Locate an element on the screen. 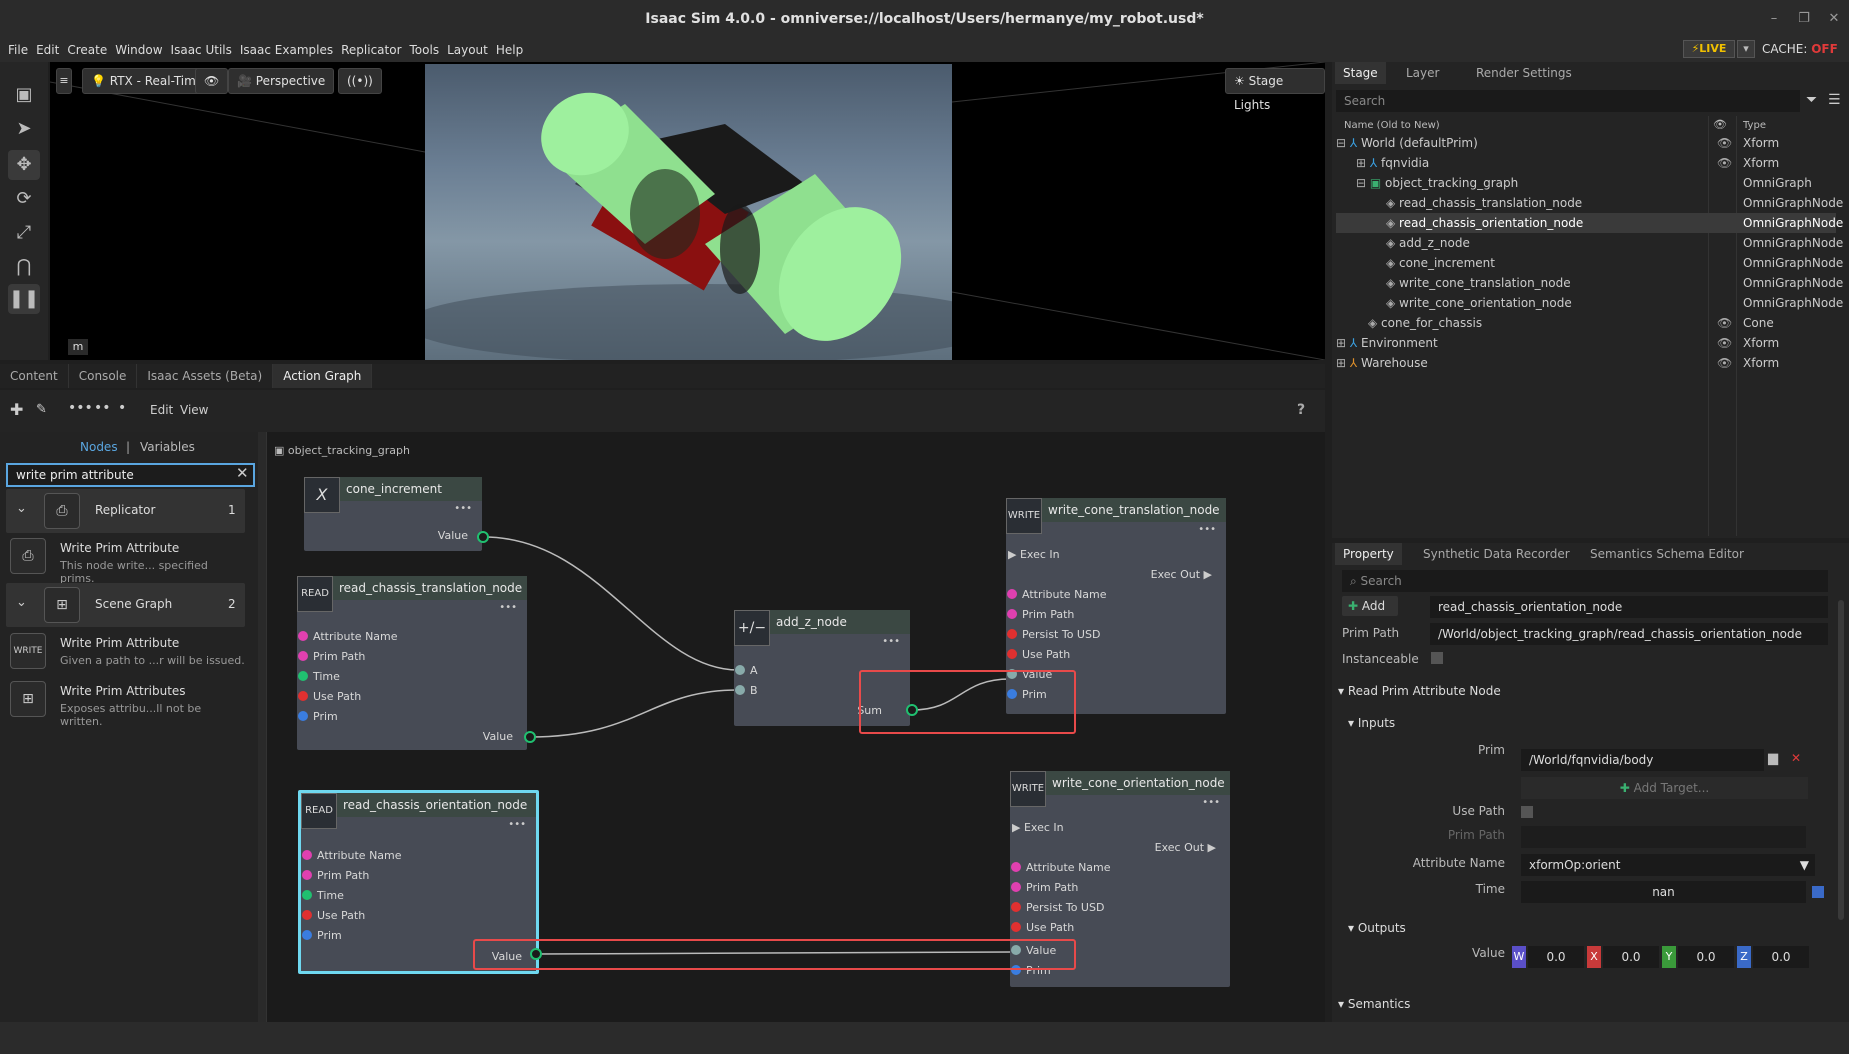 The image size is (1849, 1054). pencil-icon: ✎ is located at coordinates (41, 409).